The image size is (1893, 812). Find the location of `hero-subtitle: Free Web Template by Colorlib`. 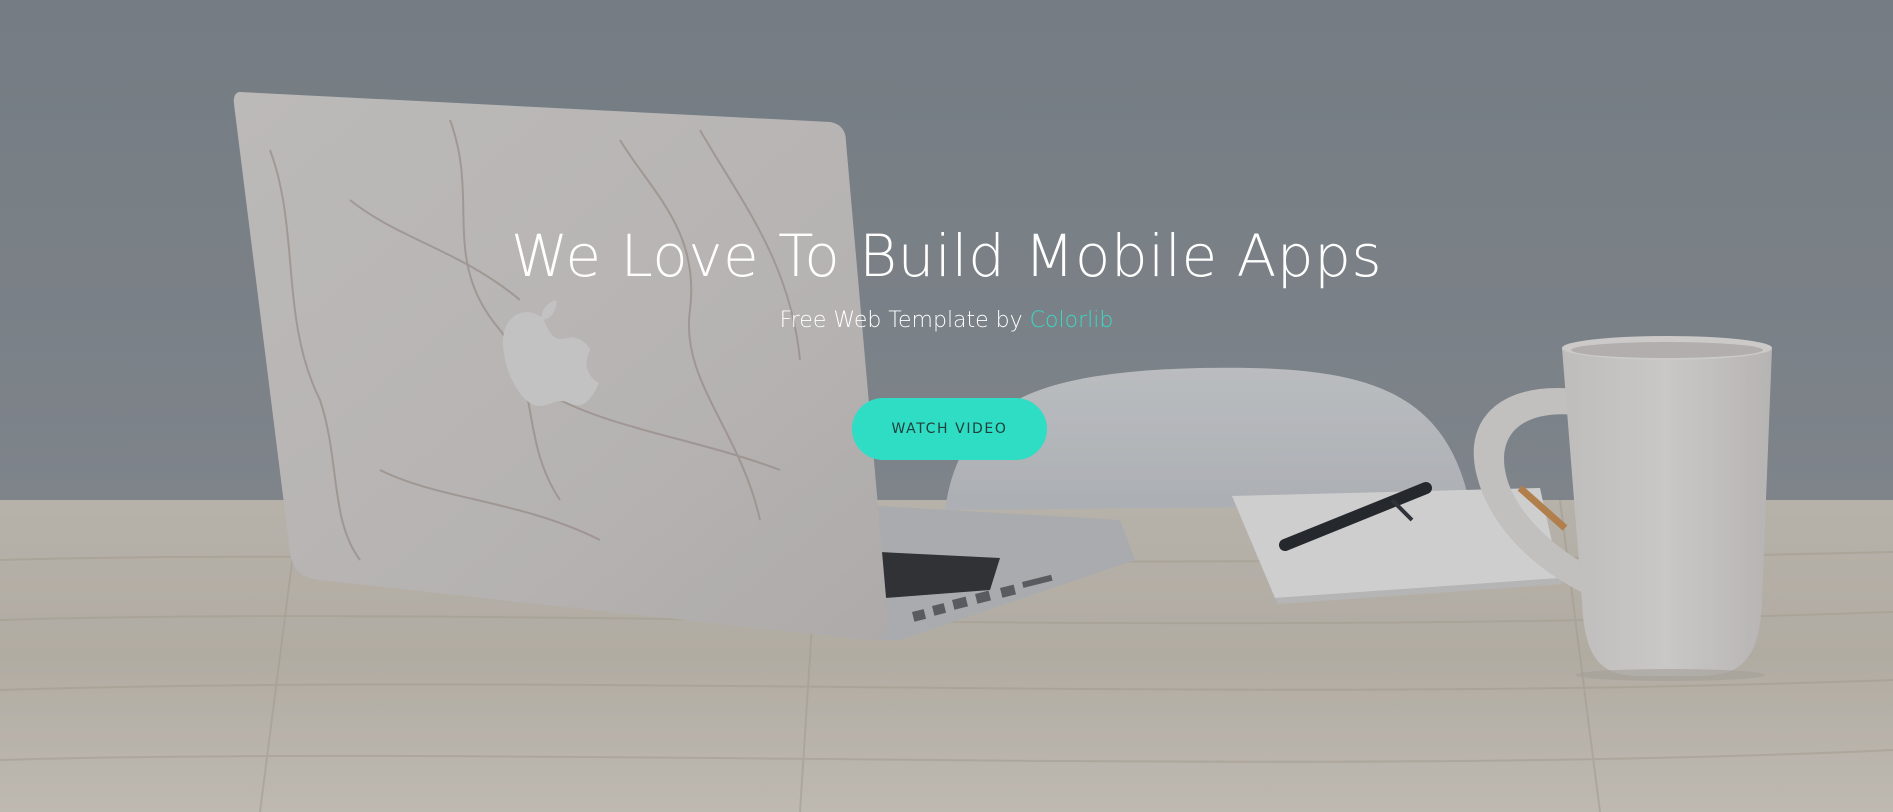

hero-subtitle: Free Web Template by Colorlib is located at coordinates (946, 321).